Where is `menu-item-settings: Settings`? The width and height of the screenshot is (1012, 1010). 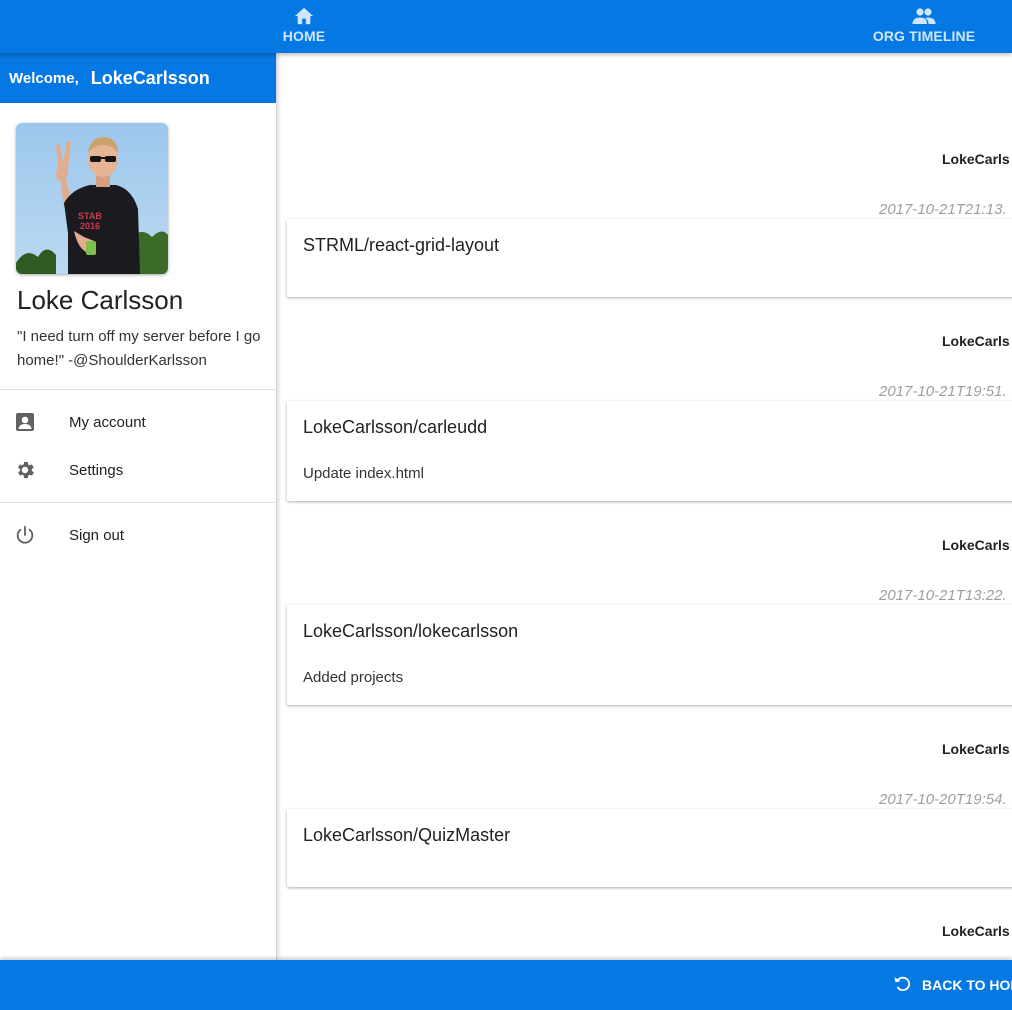
menu-item-settings: Settings is located at coordinates (138, 470).